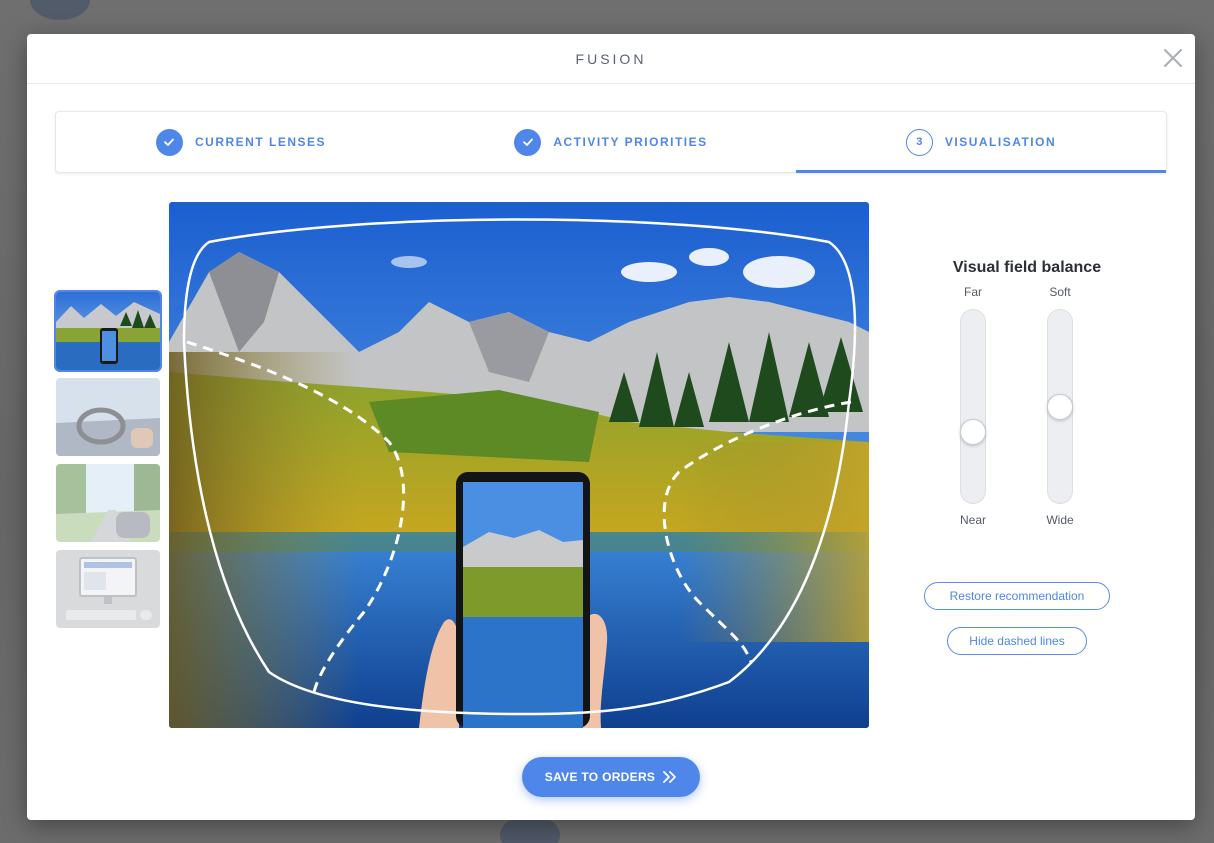 This screenshot has height=843, width=1214. I want to click on mountain-lake-image, so click(108, 331).